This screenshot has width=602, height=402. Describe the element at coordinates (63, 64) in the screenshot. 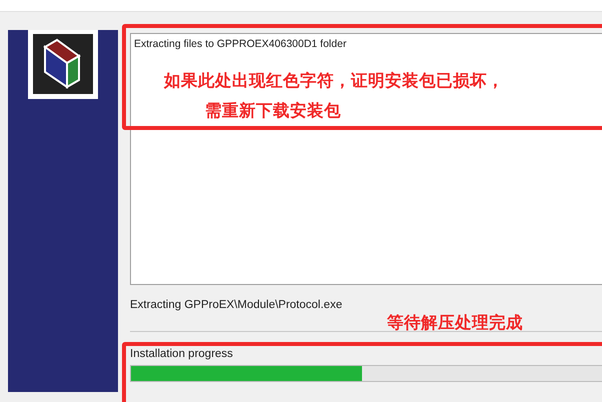

I see `logo-icon` at that location.